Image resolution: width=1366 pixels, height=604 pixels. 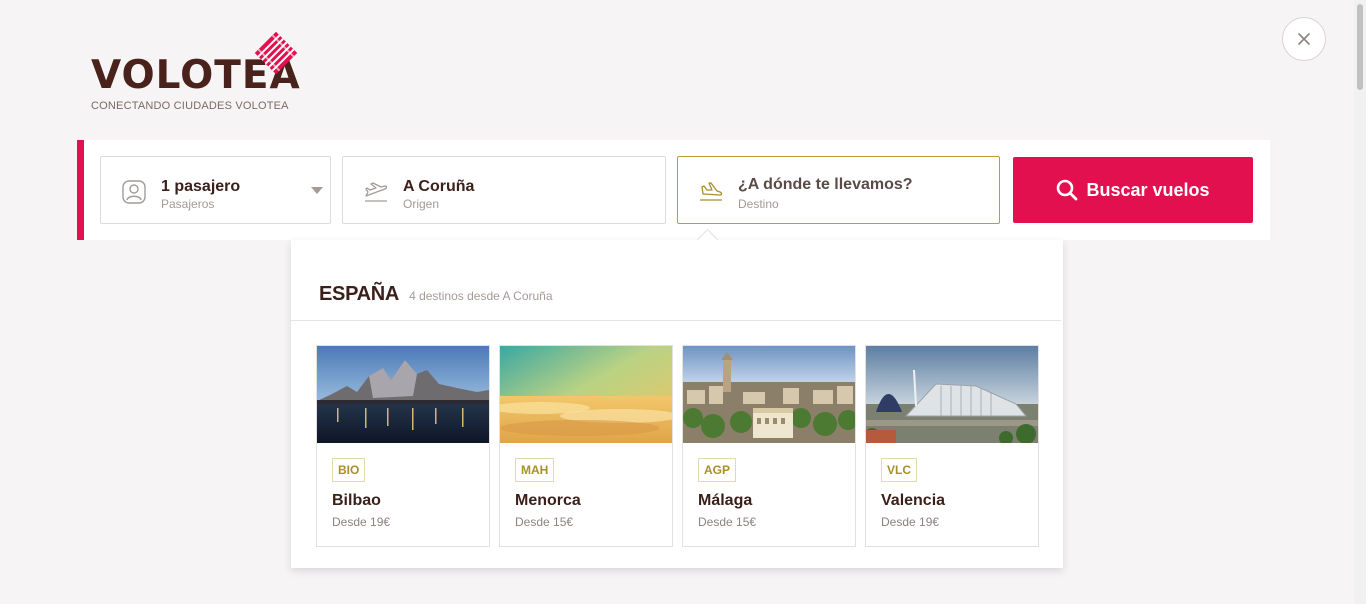 I want to click on logo-tagline: CONECTANDO CIUDADES VOLOTEA, so click(x=190, y=106).